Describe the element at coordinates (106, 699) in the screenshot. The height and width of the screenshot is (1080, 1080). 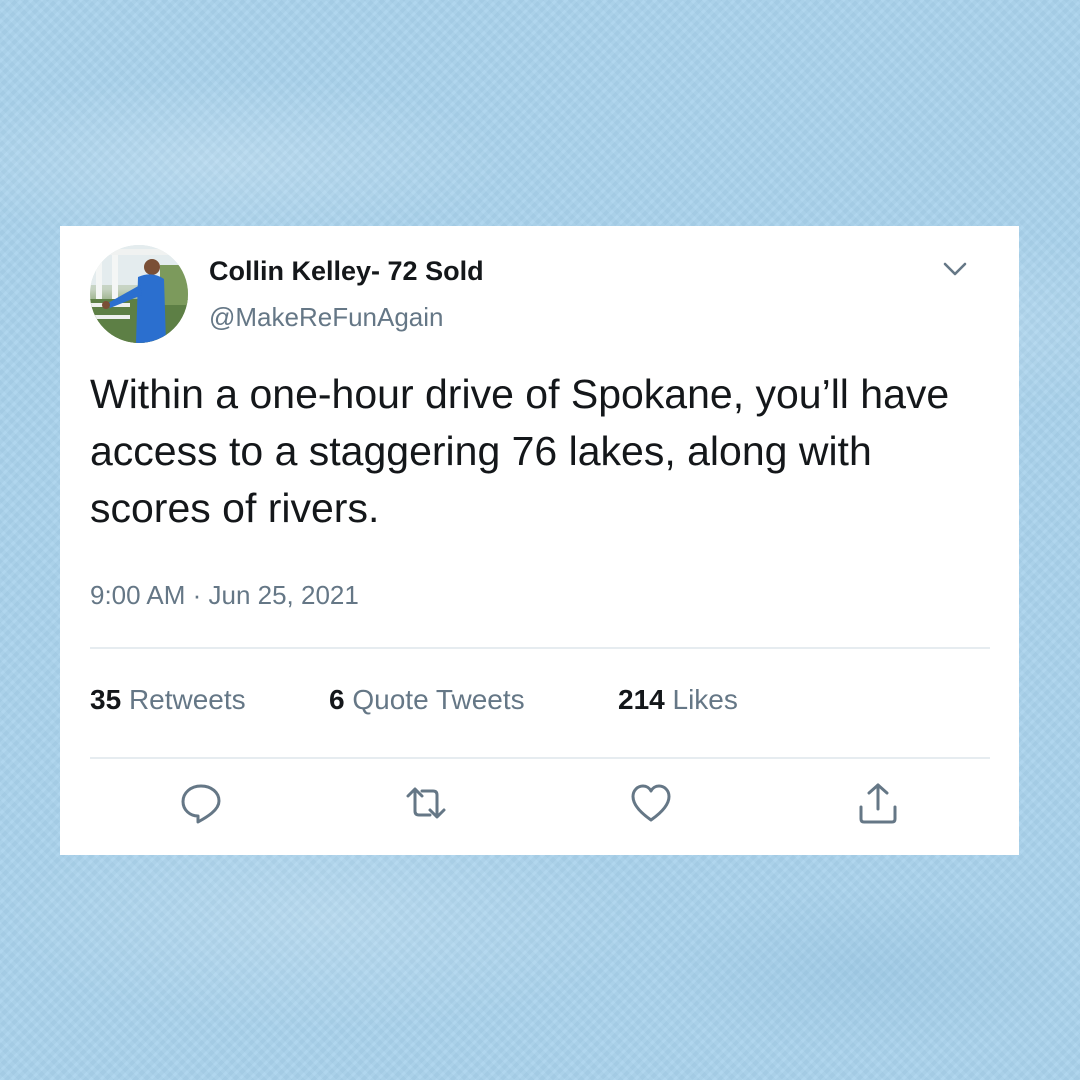
I see `retweets-count: 35` at that location.